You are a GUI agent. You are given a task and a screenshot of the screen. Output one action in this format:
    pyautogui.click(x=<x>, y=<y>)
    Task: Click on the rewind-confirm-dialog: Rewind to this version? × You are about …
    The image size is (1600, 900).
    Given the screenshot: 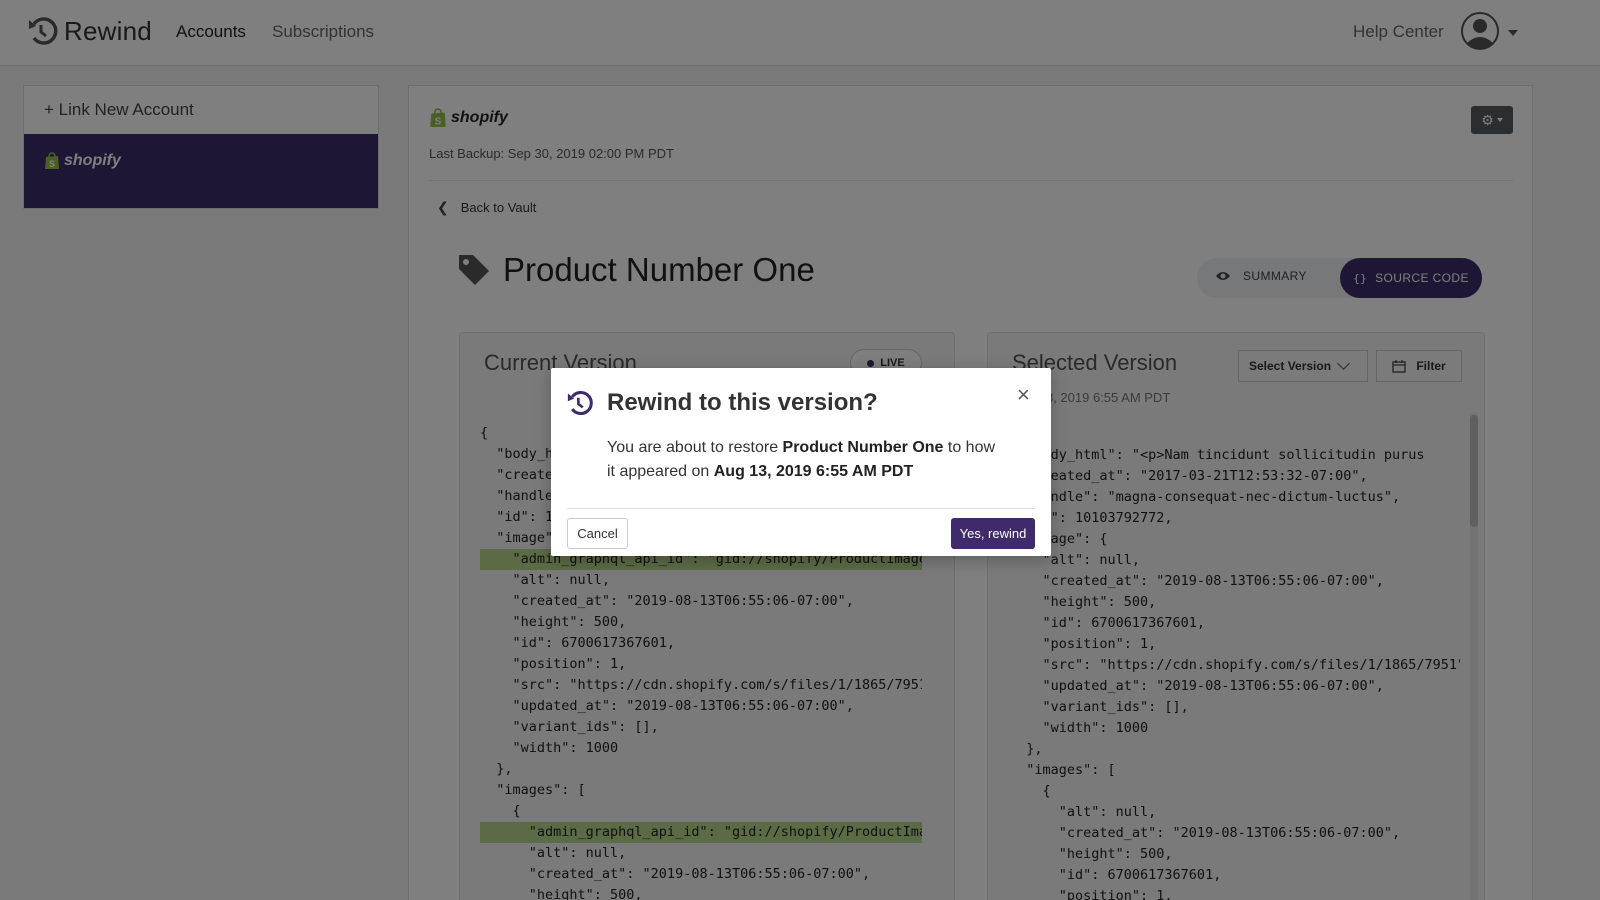 What is the action you would take?
    pyautogui.click(x=801, y=462)
    